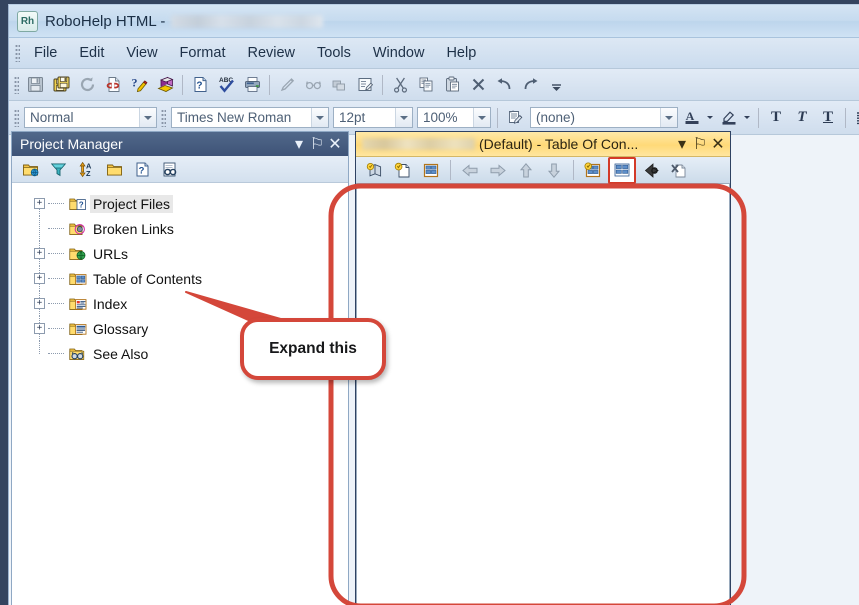 Image resolution: width=859 pixels, height=605 pixels. I want to click on underline-button: T, so click(828, 117).